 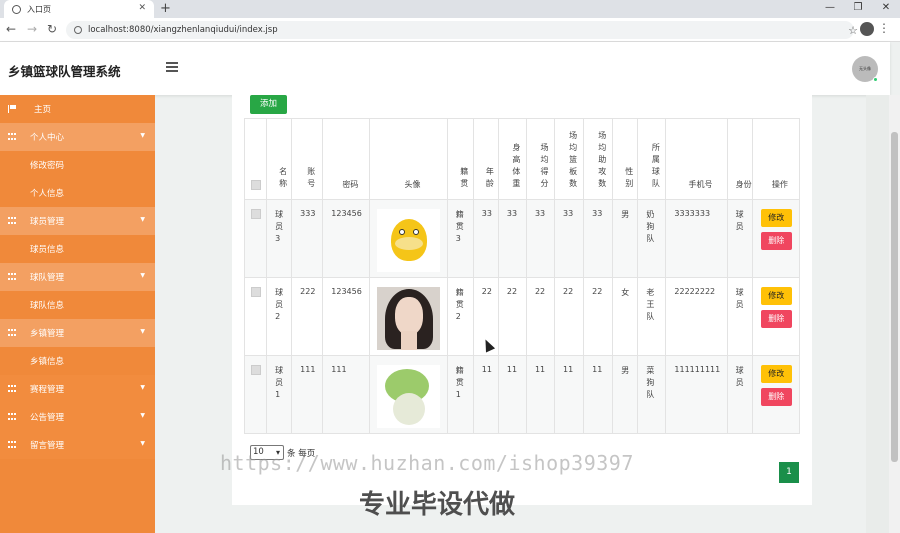 What do you see at coordinates (172, 68) in the screenshot?
I see `hamburger-menu-icon` at bounding box center [172, 68].